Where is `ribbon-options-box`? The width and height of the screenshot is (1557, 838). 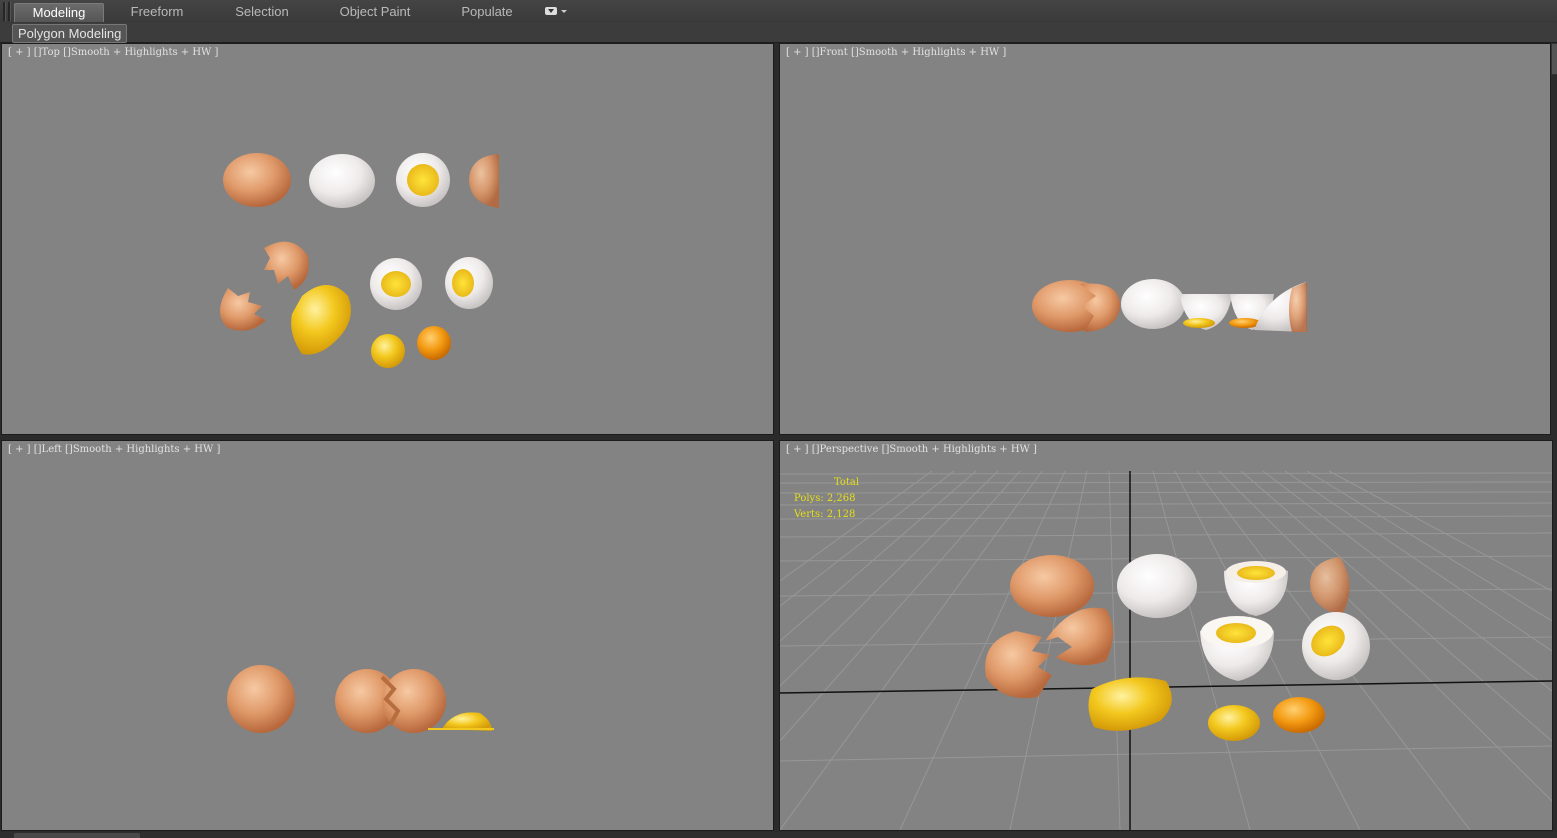
ribbon-options-box is located at coordinates (551, 11).